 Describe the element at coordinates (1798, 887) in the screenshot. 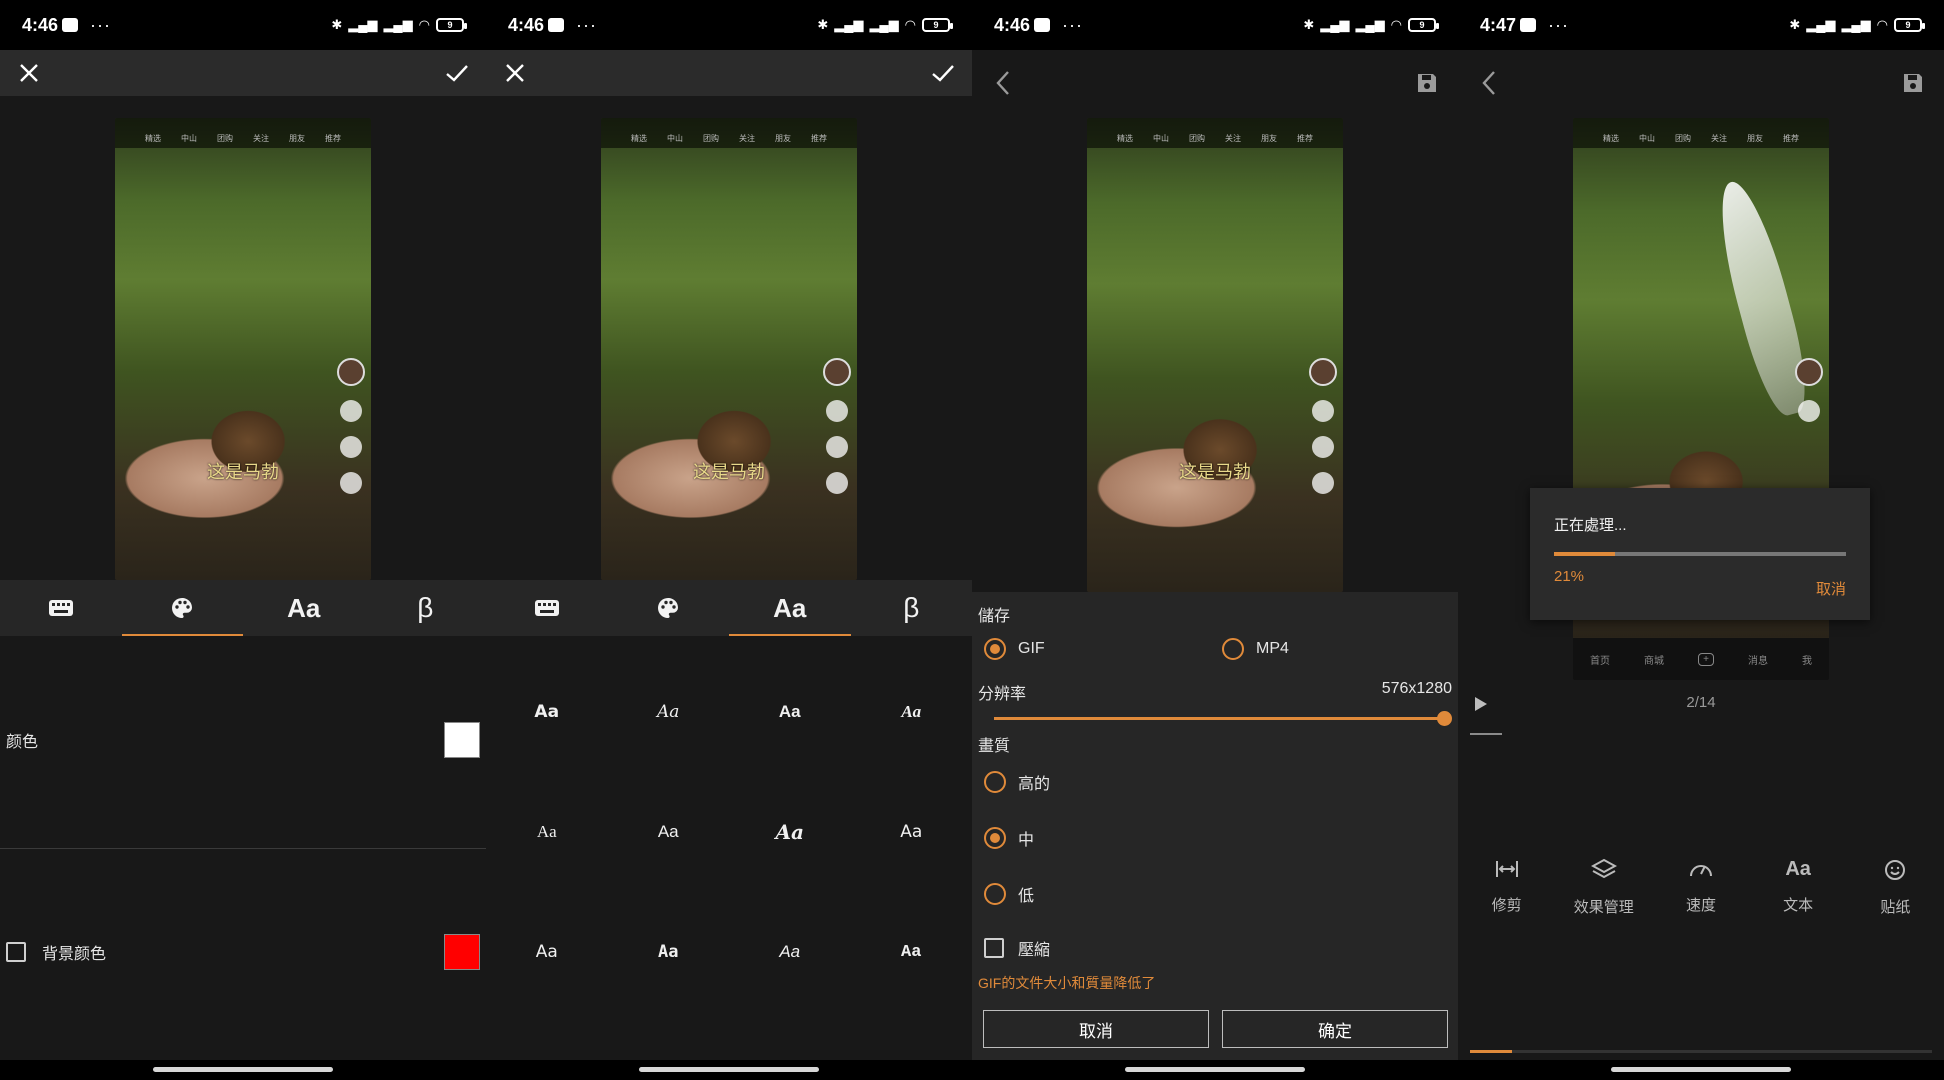

I see `tool-text: Aa 文本` at that location.